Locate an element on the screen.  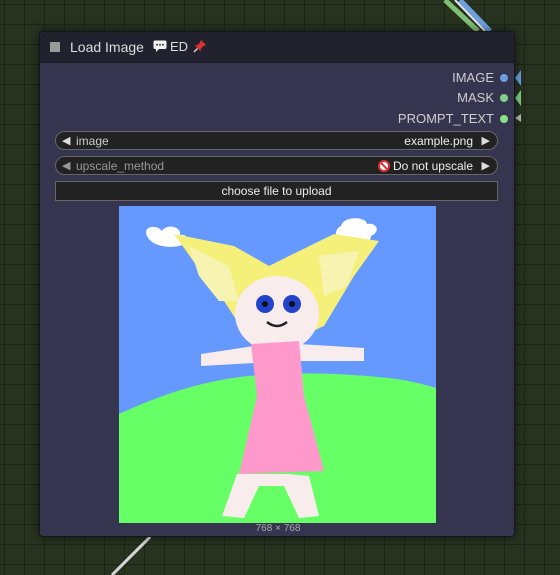
output-image: IMAGE is located at coordinates (414, 78).